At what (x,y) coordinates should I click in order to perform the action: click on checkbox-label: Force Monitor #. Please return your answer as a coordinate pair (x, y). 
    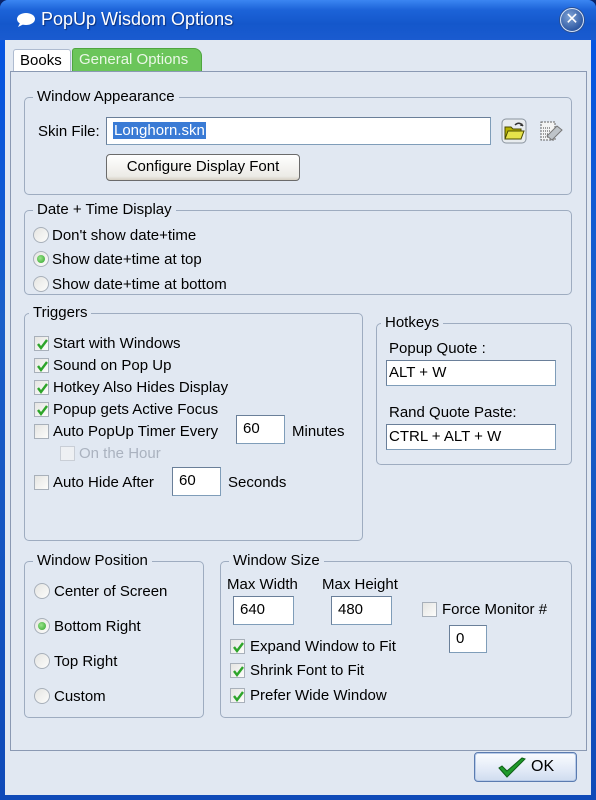
    Looking at the image, I should click on (494, 610).